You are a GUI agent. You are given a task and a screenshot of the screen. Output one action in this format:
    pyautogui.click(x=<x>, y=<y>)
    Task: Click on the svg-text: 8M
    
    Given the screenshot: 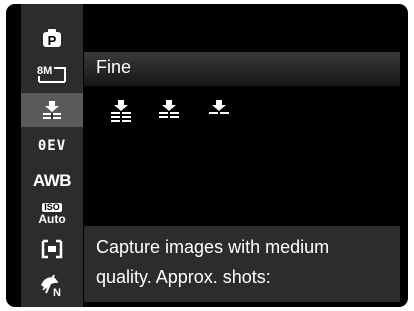 What is the action you would take?
    pyautogui.click(x=44, y=71)
    